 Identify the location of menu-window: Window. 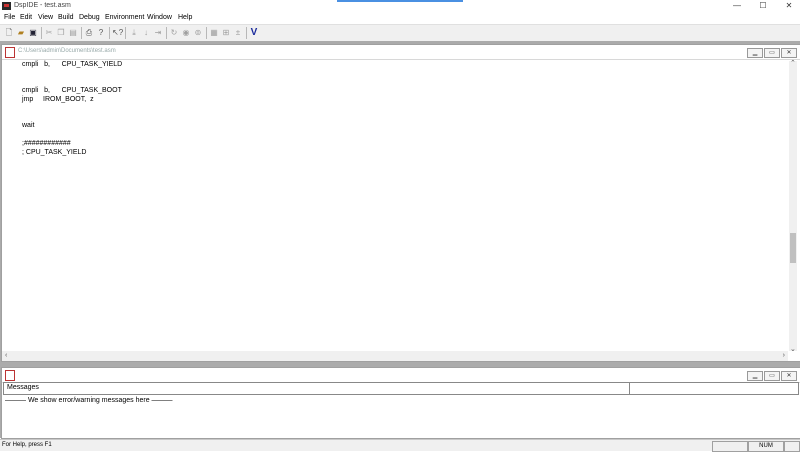
(159, 17).